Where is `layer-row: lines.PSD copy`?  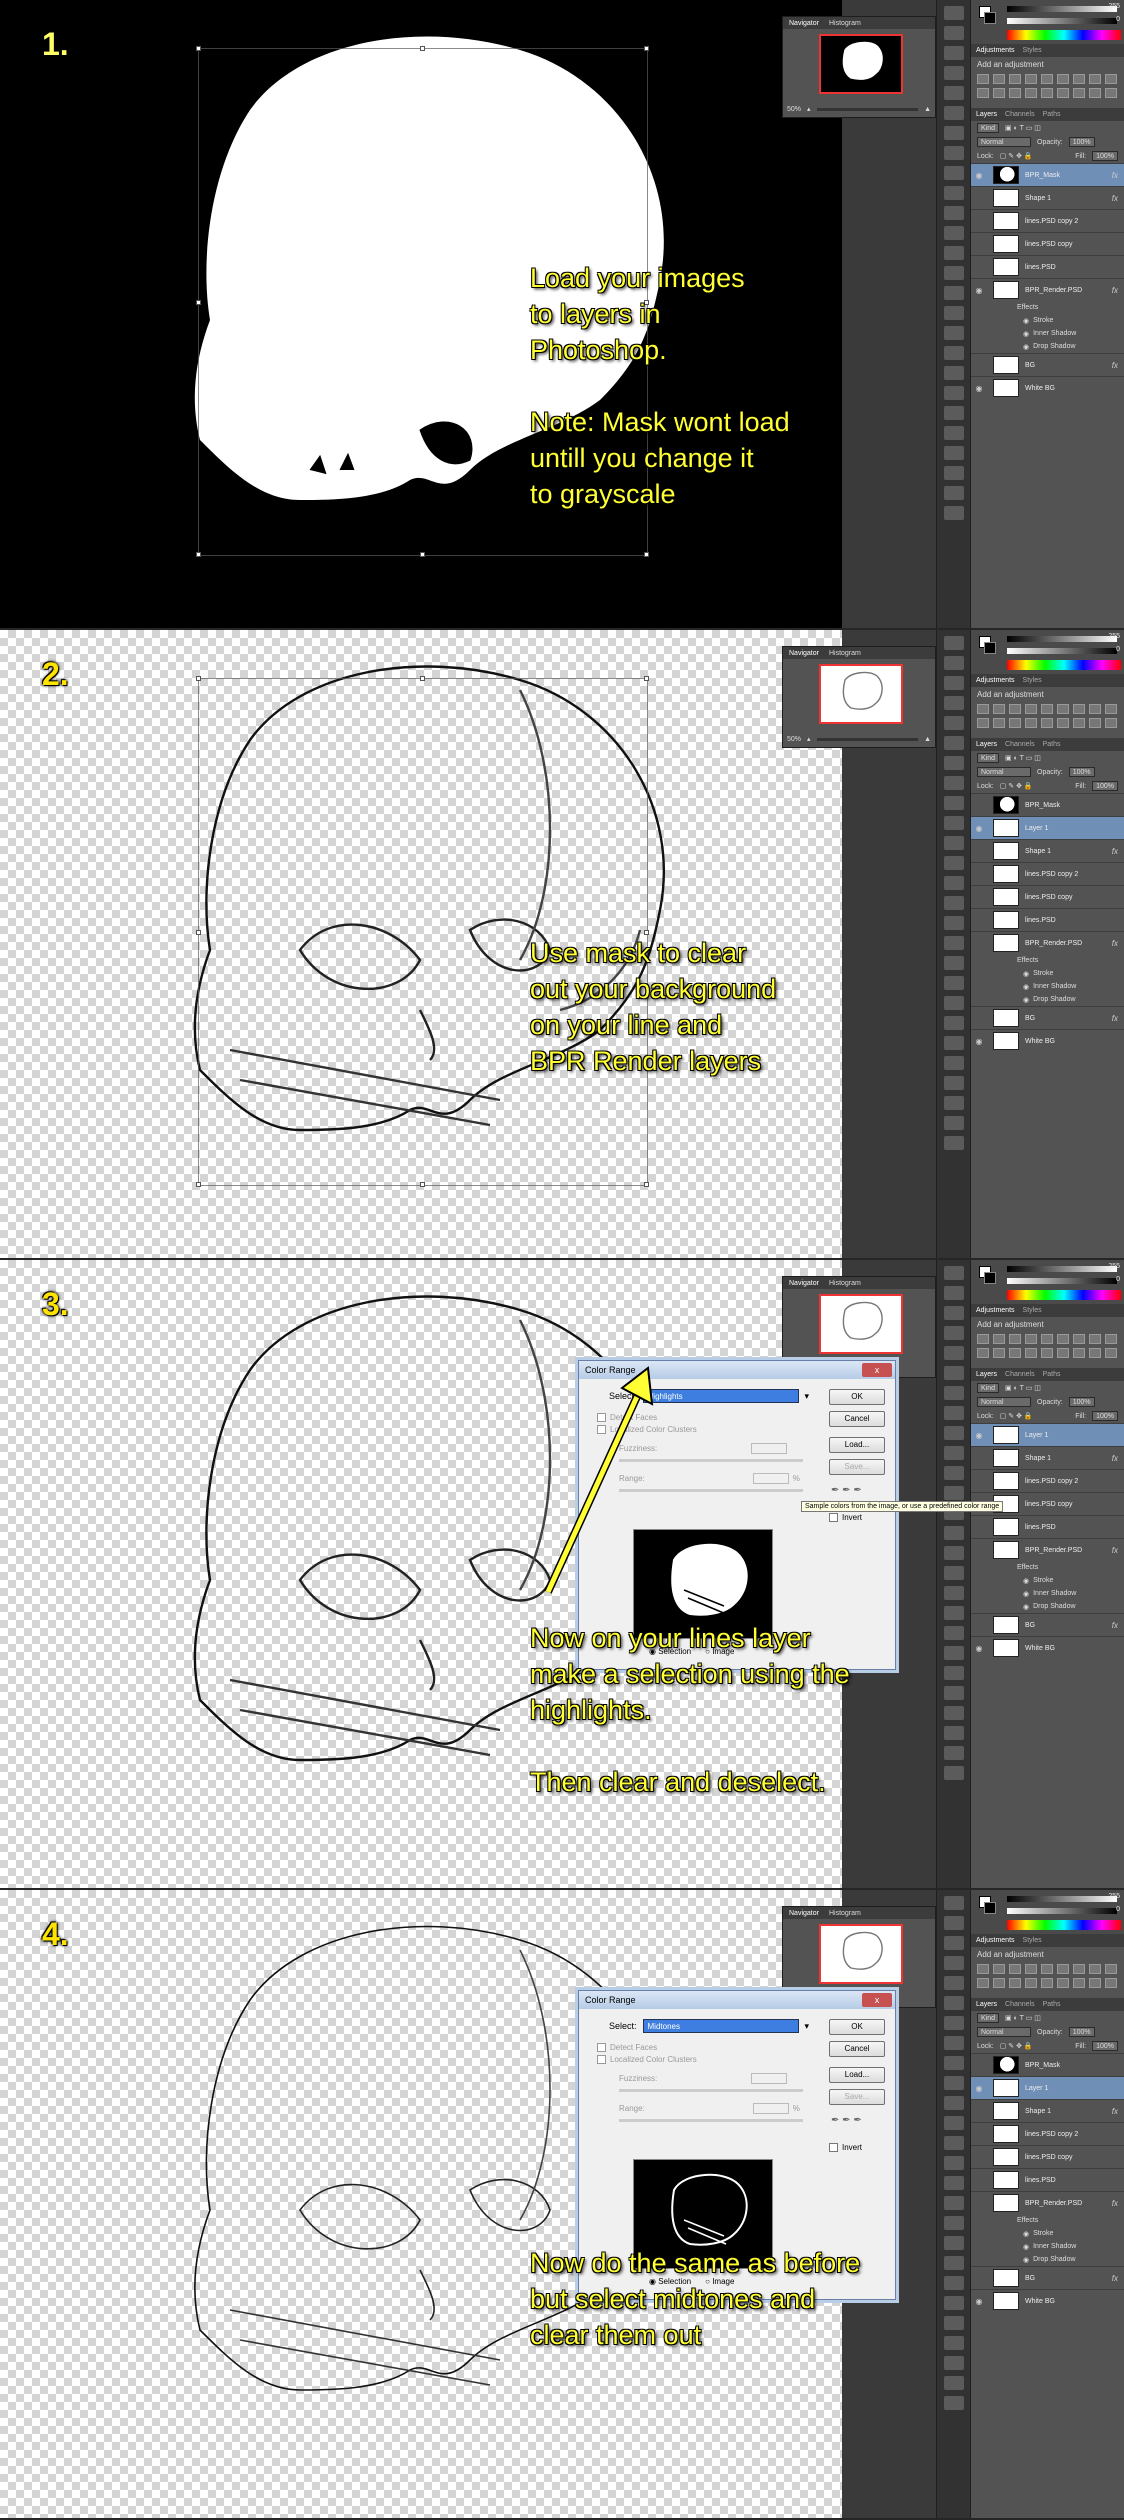 layer-row: lines.PSD copy is located at coordinates (1047, 2156).